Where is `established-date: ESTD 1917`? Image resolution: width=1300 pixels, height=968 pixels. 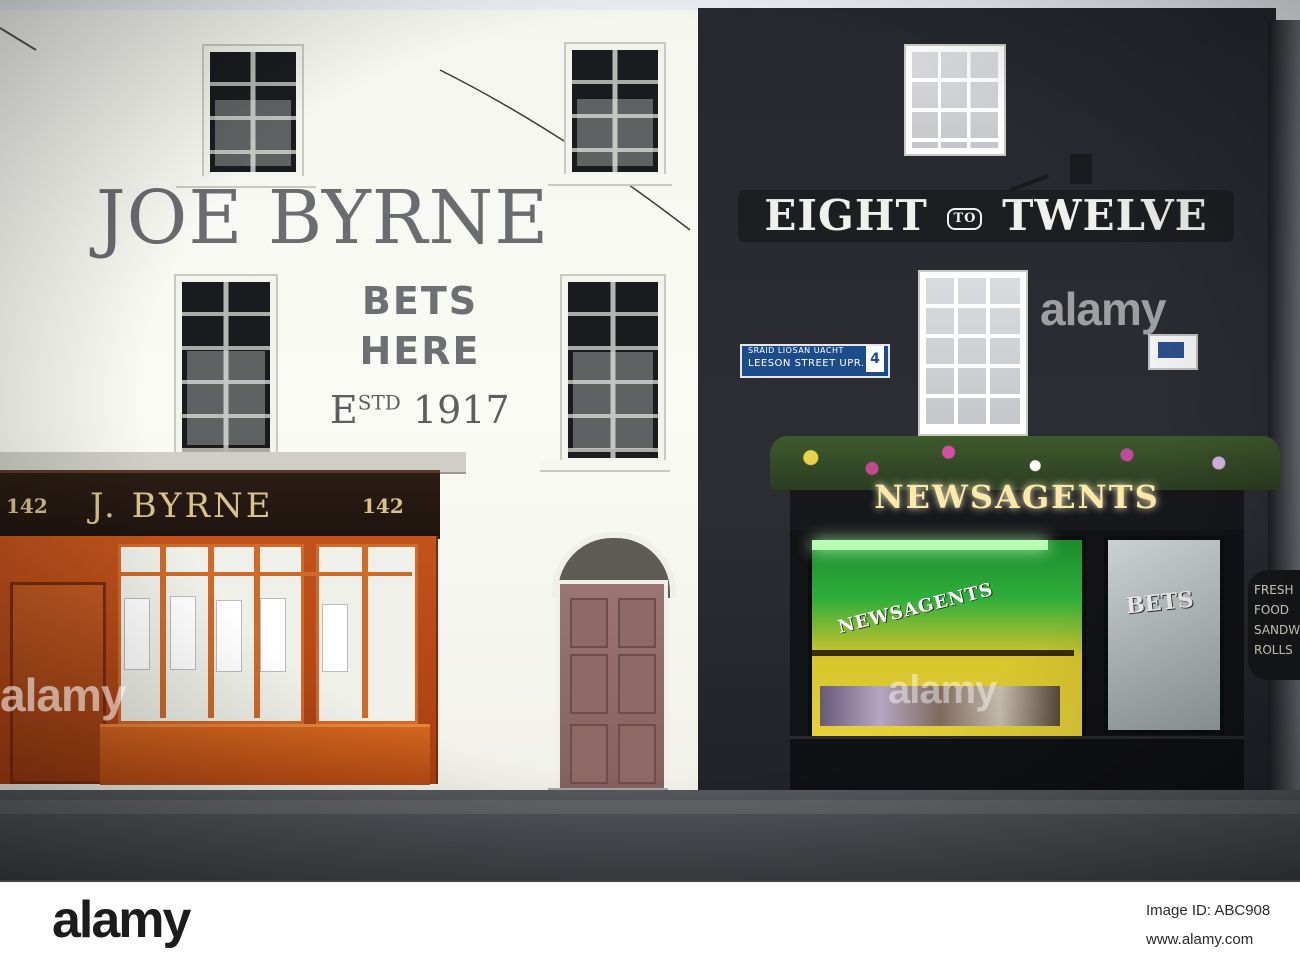 established-date: ESTD 1917 is located at coordinates (420, 410).